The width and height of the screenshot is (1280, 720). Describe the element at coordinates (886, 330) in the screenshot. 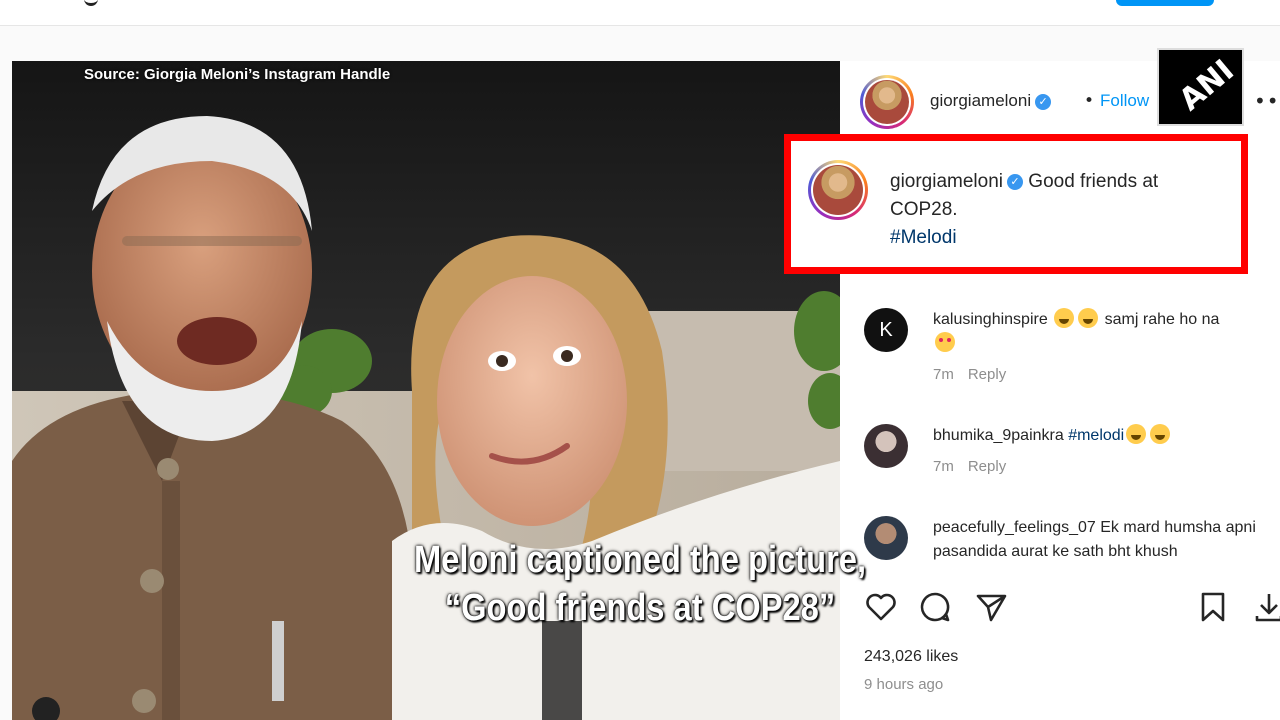

I see `commenter-avatar: K` at that location.